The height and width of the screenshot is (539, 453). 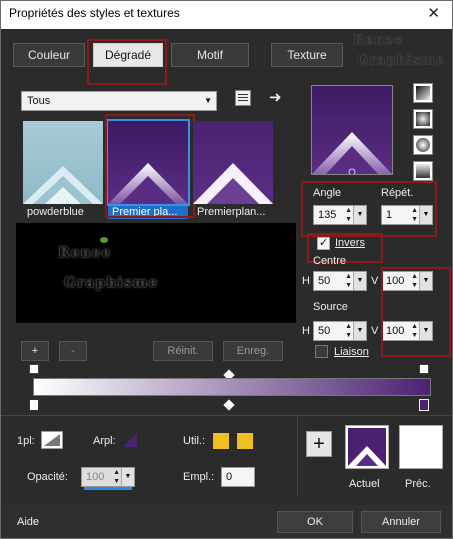 I want to click on remove-gradient-button: -, so click(x=73, y=351).